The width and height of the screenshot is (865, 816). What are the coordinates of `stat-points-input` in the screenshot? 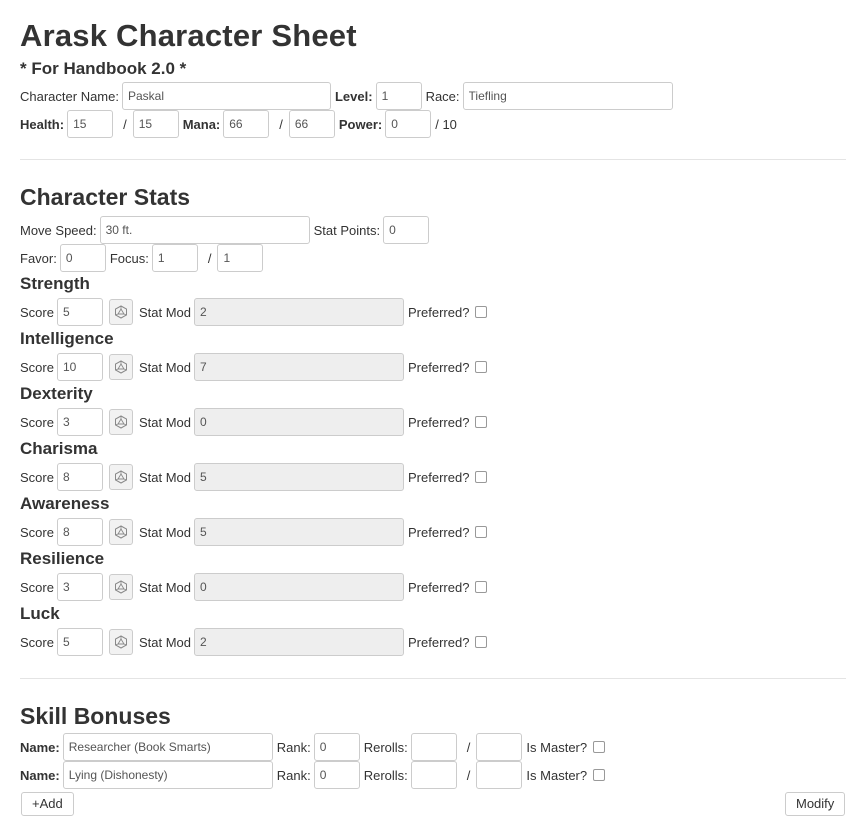 It's located at (406, 230).